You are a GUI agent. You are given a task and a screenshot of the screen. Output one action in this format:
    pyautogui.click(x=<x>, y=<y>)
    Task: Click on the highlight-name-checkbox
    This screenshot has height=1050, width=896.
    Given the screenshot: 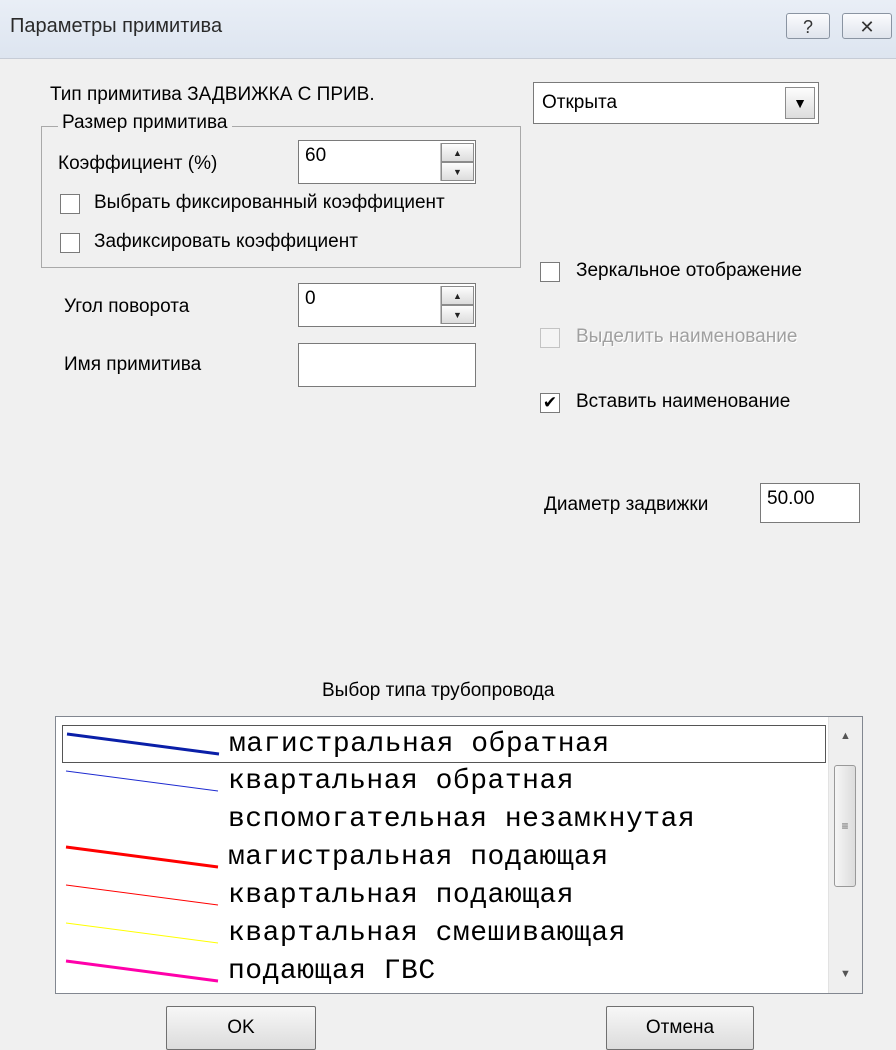 What is the action you would take?
    pyautogui.click(x=550, y=338)
    